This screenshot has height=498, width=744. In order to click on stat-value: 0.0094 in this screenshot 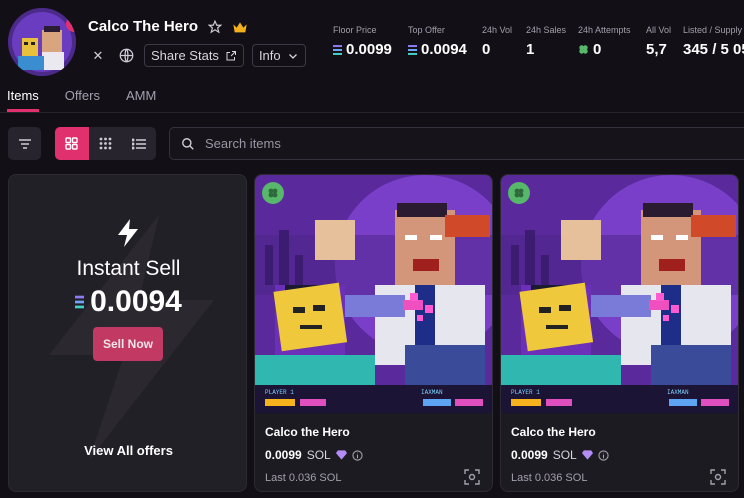, I will do `click(444, 49)`.